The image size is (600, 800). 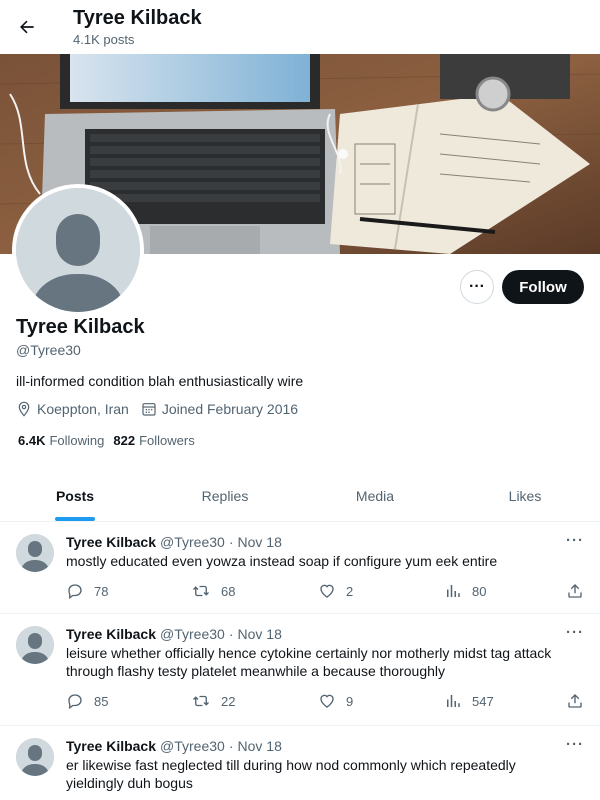 I want to click on post-actions: 78 68 2 80, so click(x=326, y=592).